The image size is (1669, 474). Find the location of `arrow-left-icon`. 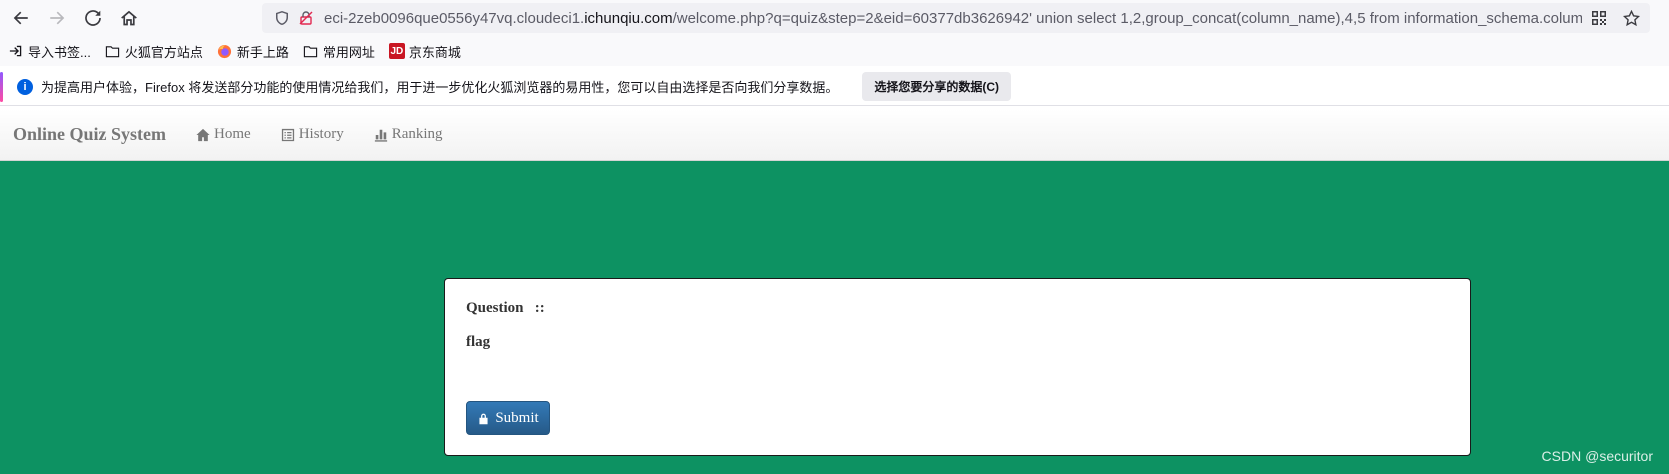

arrow-left-icon is located at coordinates (20, 18).